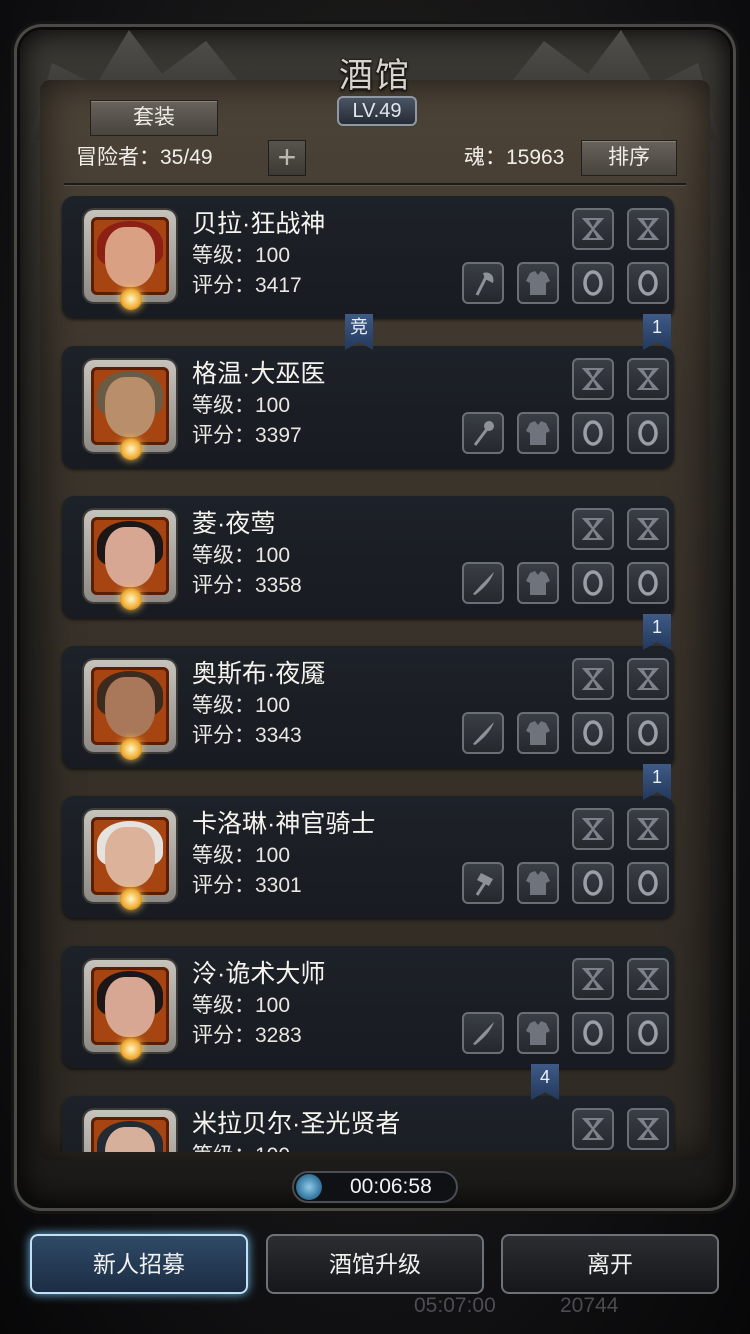  I want to click on background-clock: 05:07:00, so click(455, 1305).